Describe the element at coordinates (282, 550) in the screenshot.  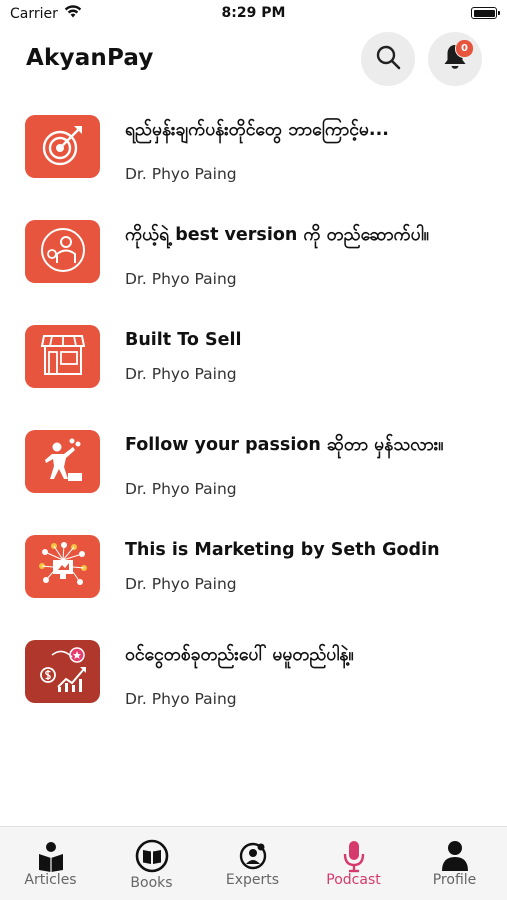
I see `podcast-title: This is Marketing by Seth Godin` at that location.